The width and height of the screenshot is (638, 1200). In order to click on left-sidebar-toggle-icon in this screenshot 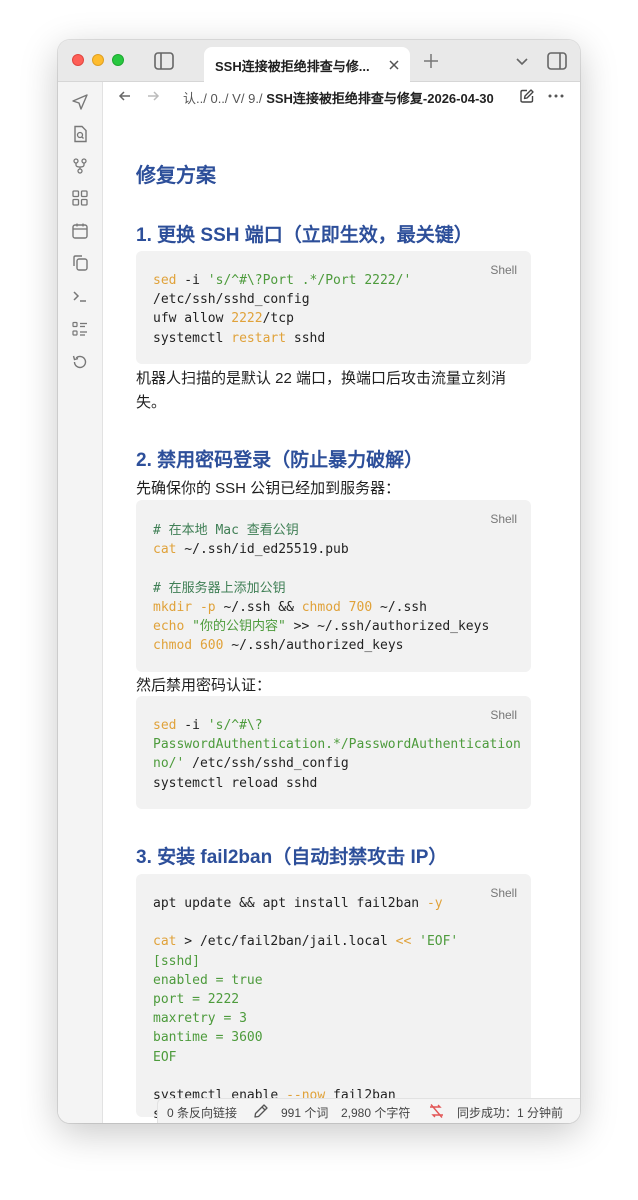, I will do `click(164, 61)`.